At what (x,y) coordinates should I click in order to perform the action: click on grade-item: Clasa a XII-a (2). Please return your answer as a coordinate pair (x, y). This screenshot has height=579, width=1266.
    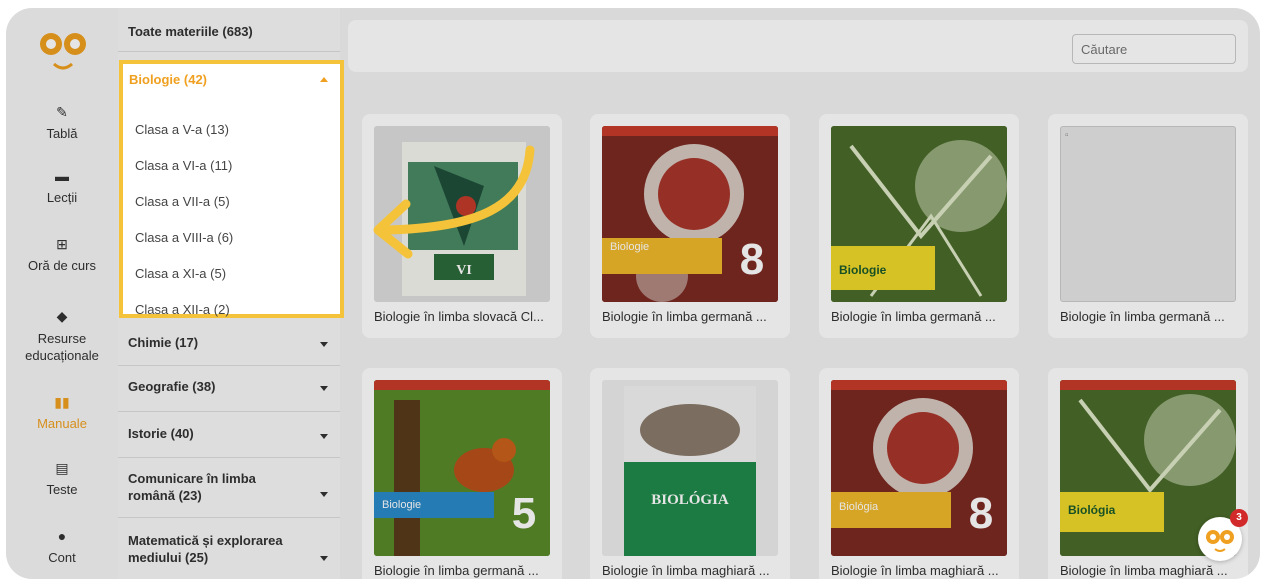
    Looking at the image, I should click on (182, 309).